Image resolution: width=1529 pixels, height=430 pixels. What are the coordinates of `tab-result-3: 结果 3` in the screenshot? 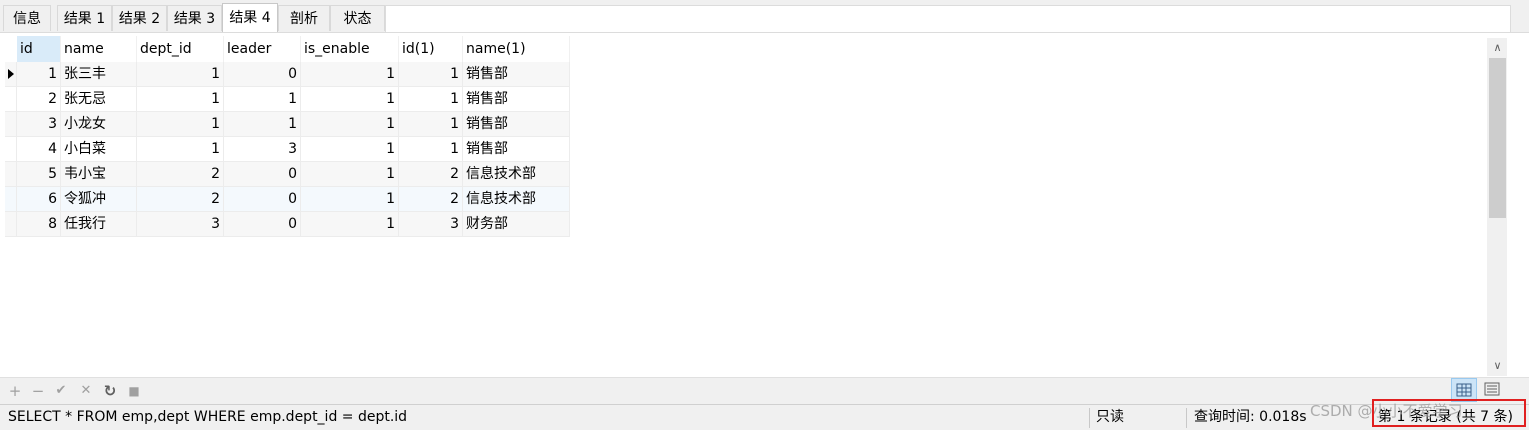 It's located at (194, 18).